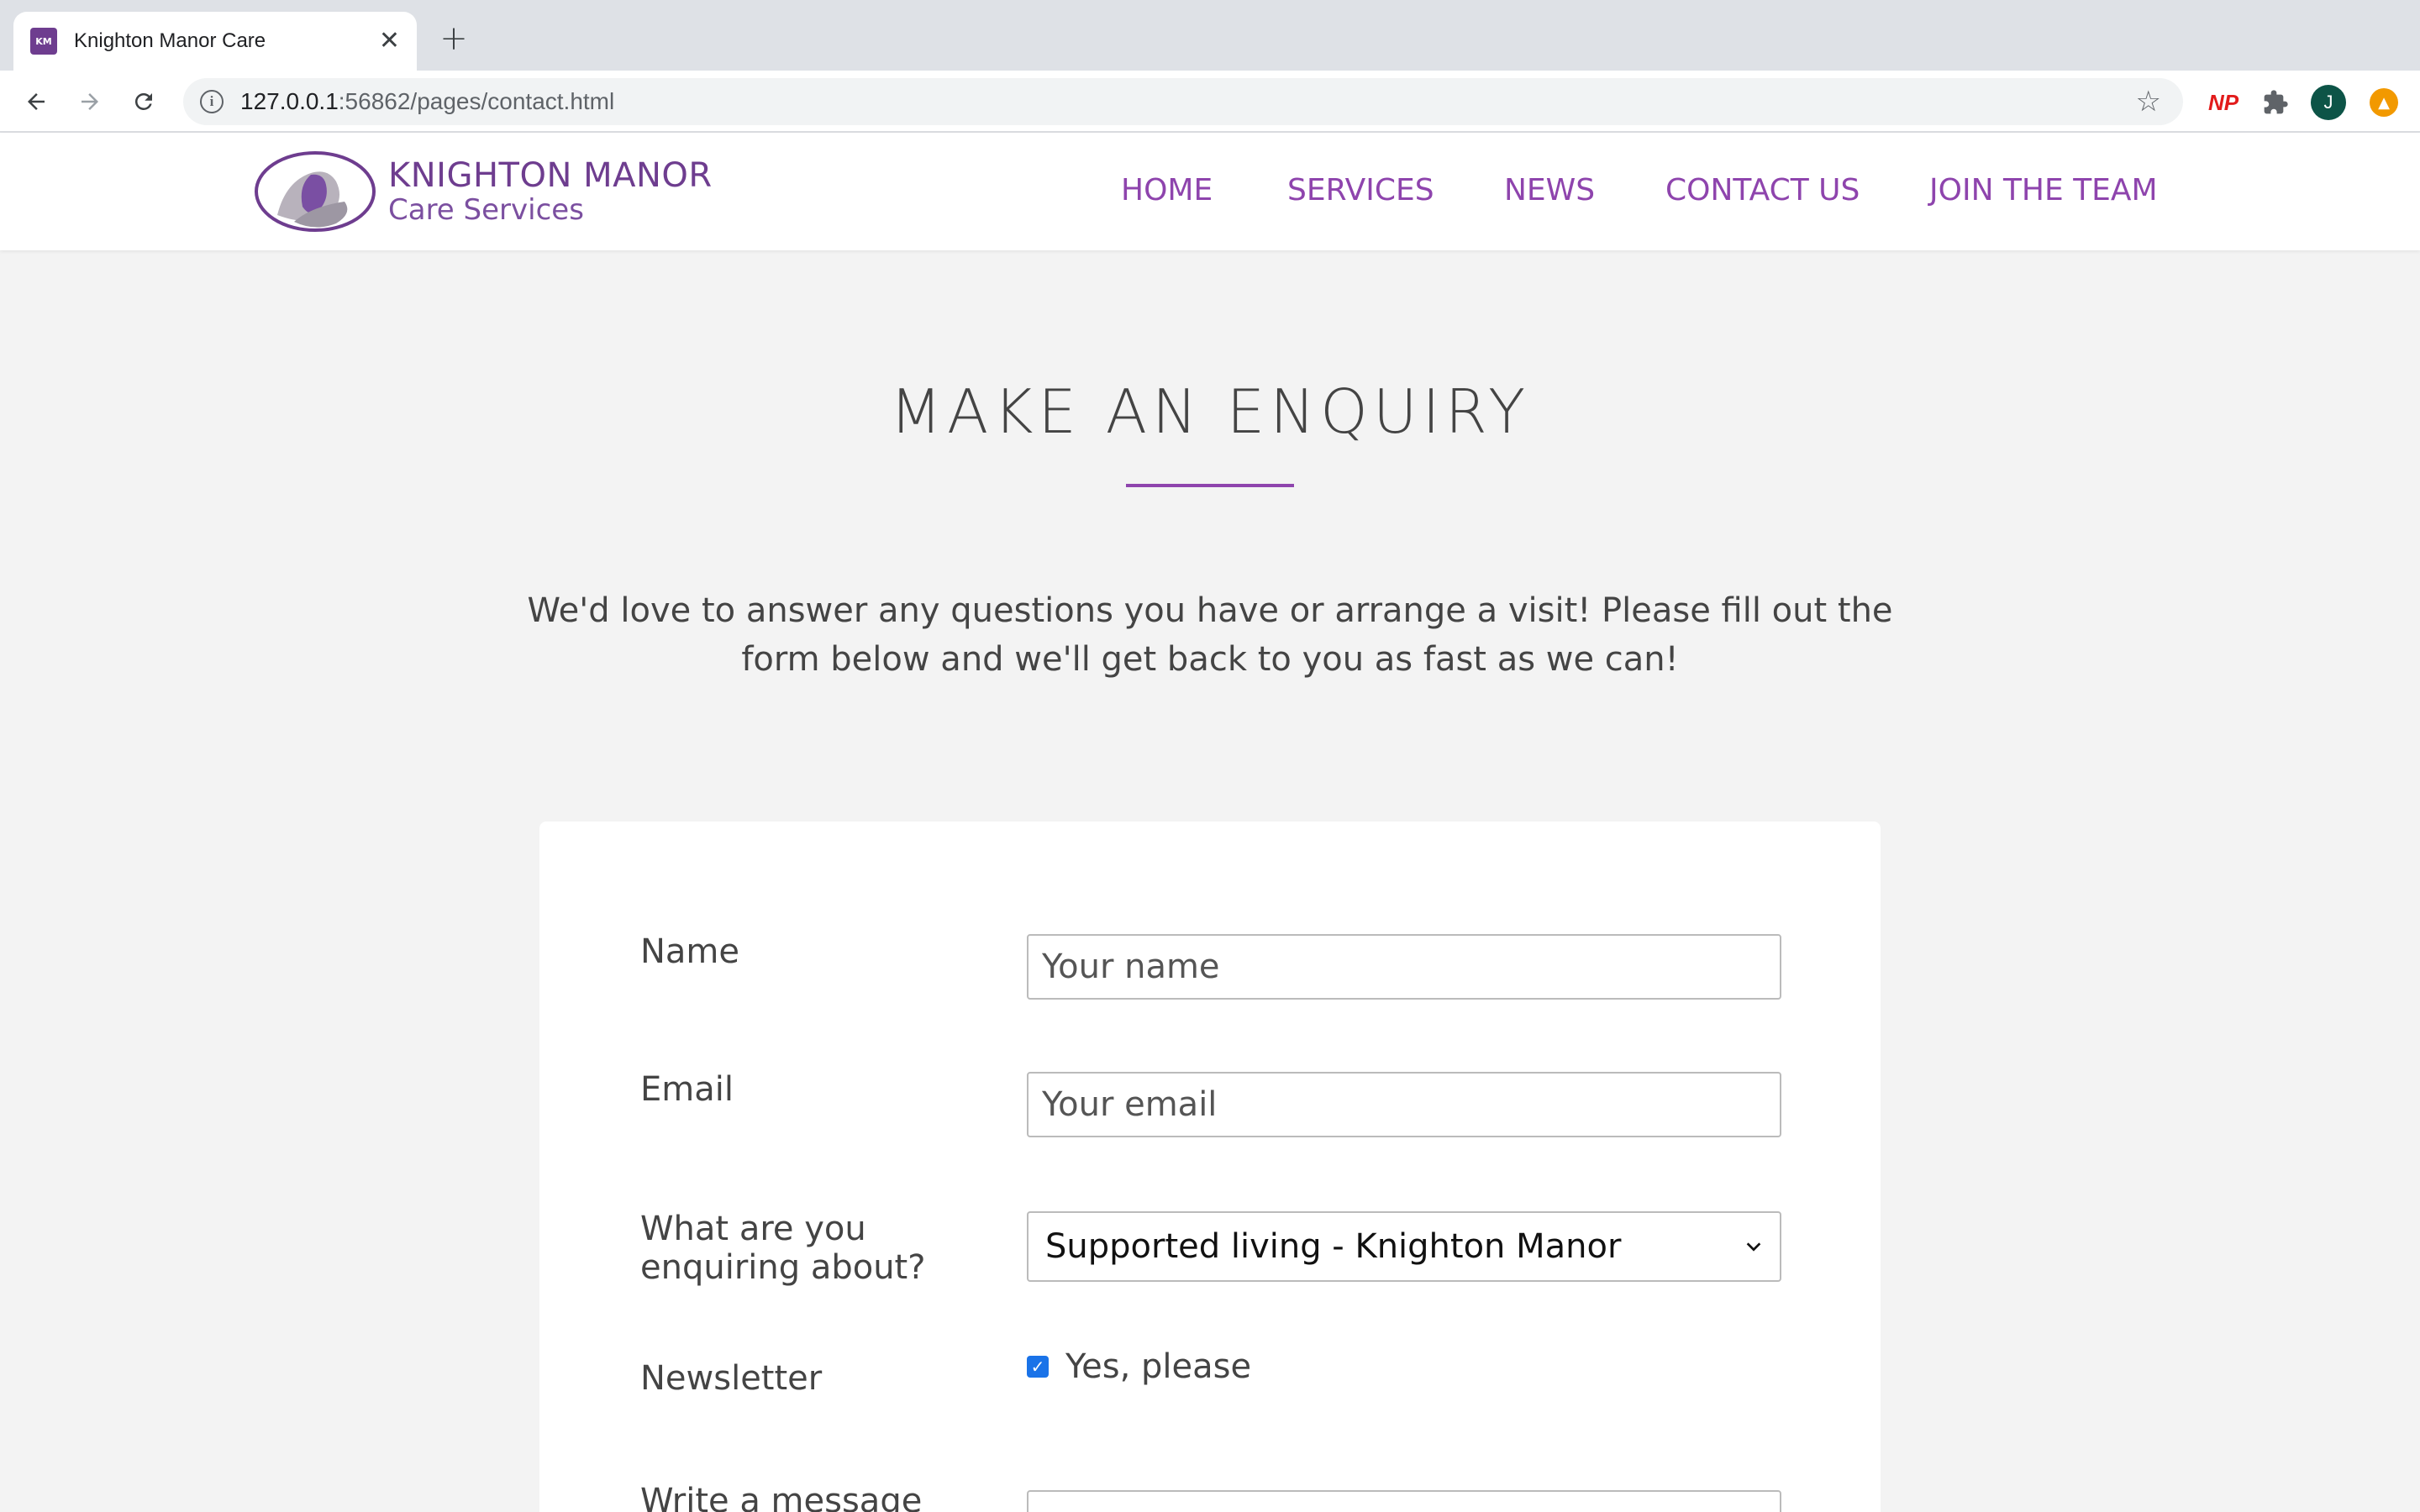  I want to click on forward-arrow-icon, so click(90, 101).